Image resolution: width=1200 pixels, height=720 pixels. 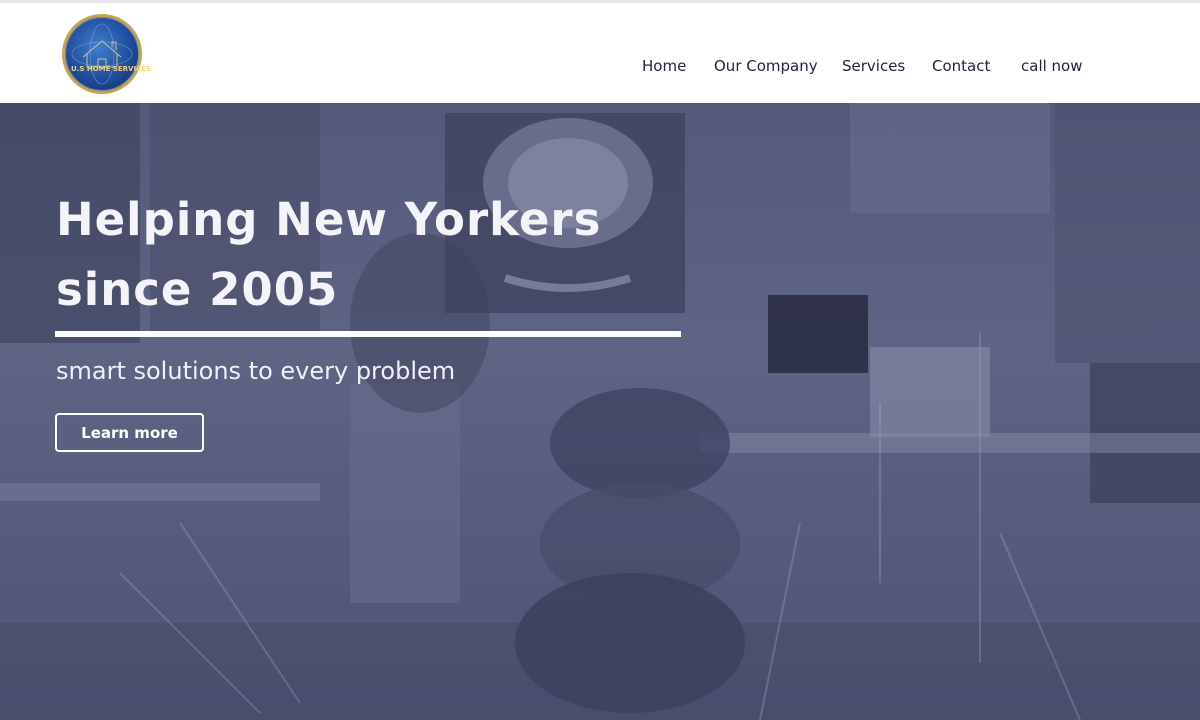 What do you see at coordinates (961, 66) in the screenshot?
I see `nav-contact: Contact` at bounding box center [961, 66].